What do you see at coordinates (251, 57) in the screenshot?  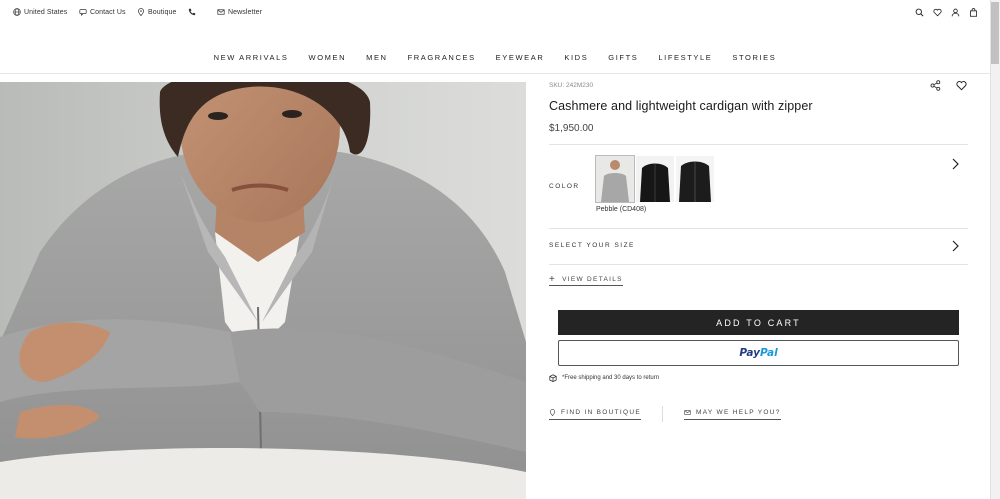 I see `nav-new-arrivals: NEW ARRIVALS` at bounding box center [251, 57].